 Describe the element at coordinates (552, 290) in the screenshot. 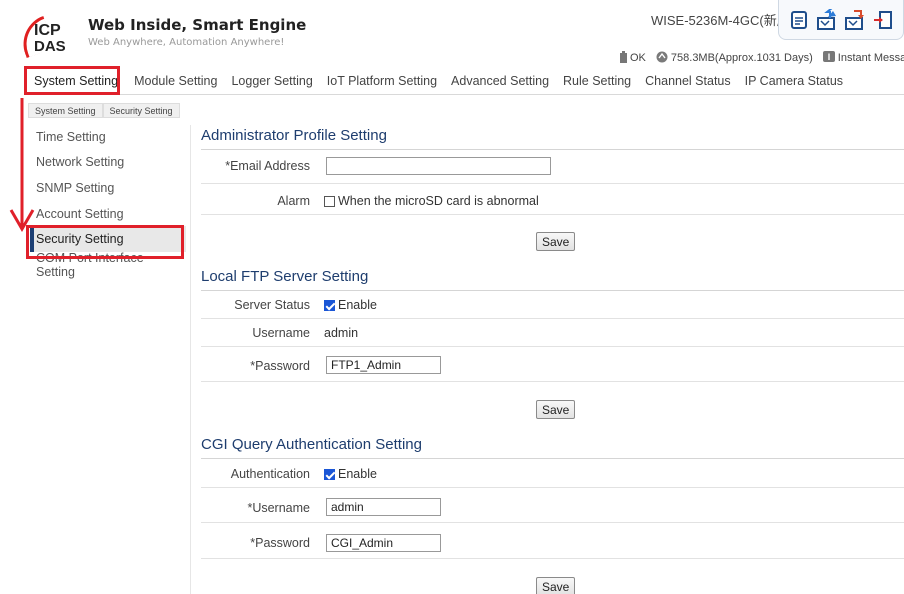

I see `ftp-section-line` at that location.